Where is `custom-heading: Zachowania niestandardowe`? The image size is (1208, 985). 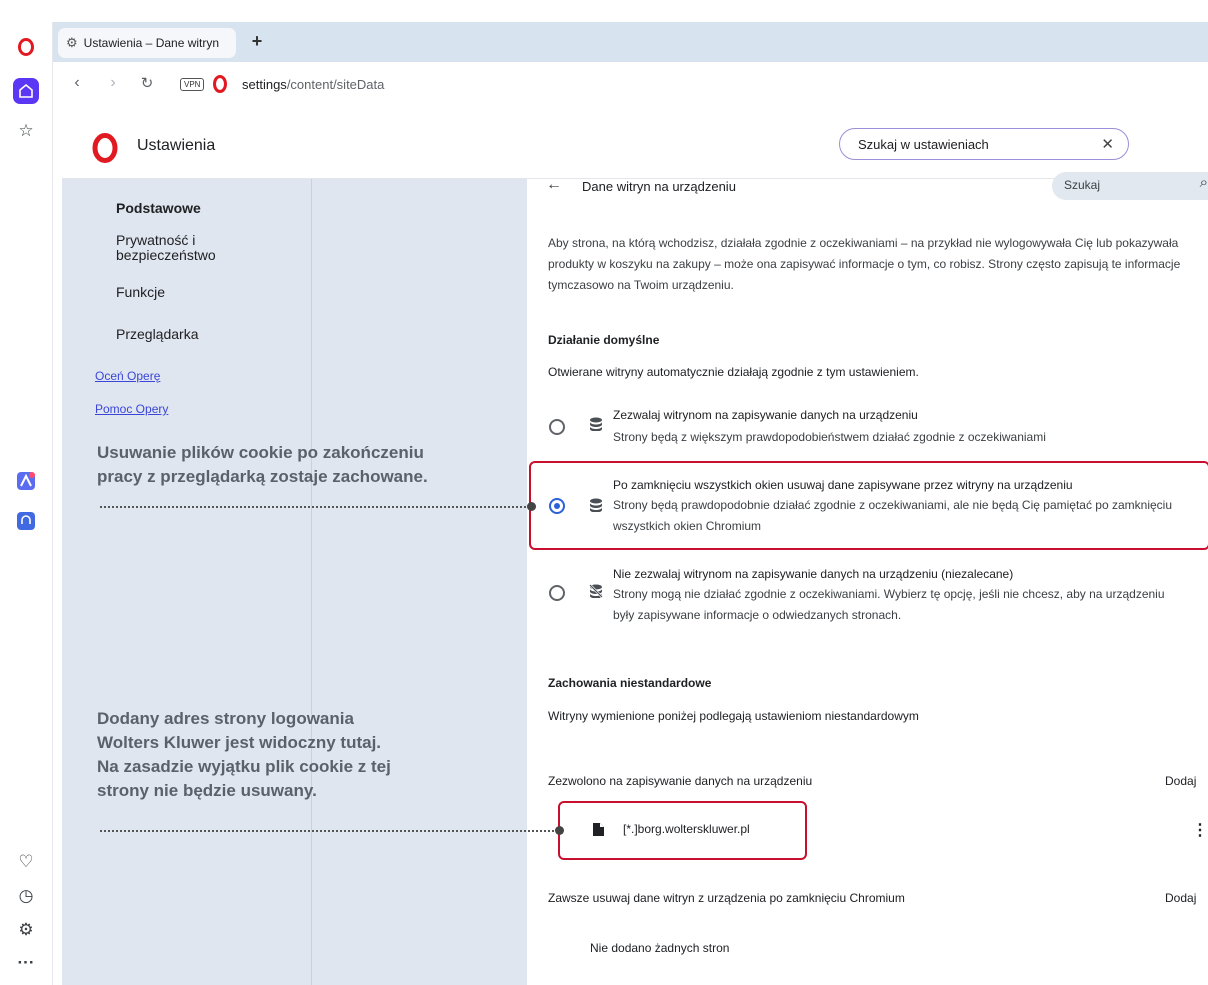
custom-heading: Zachowania niestandardowe is located at coordinates (630, 683).